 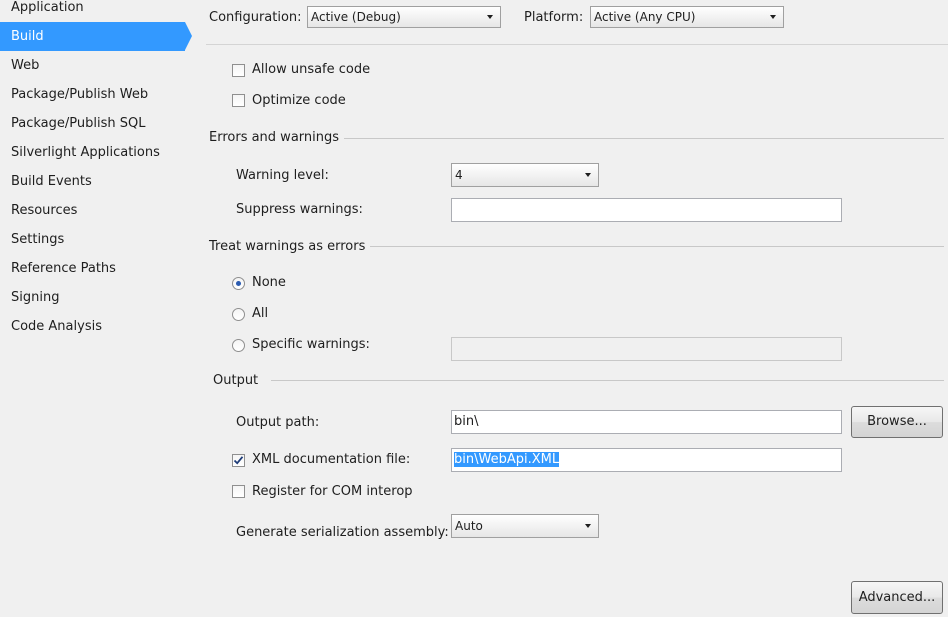 What do you see at coordinates (260, 313) in the screenshot?
I see `radio-all-label: All` at bounding box center [260, 313].